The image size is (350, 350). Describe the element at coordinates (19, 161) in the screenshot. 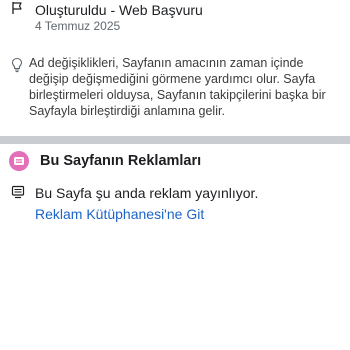

I see `ads-icon` at that location.